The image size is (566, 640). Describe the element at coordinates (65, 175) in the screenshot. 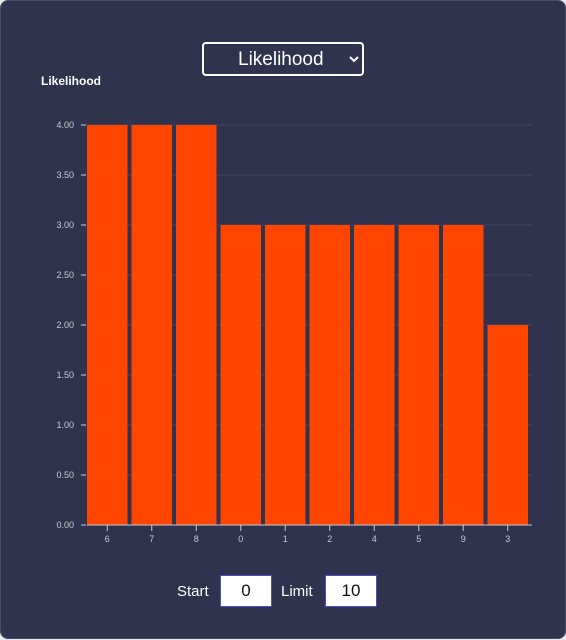

I see `y-tick-label: 3.50` at that location.